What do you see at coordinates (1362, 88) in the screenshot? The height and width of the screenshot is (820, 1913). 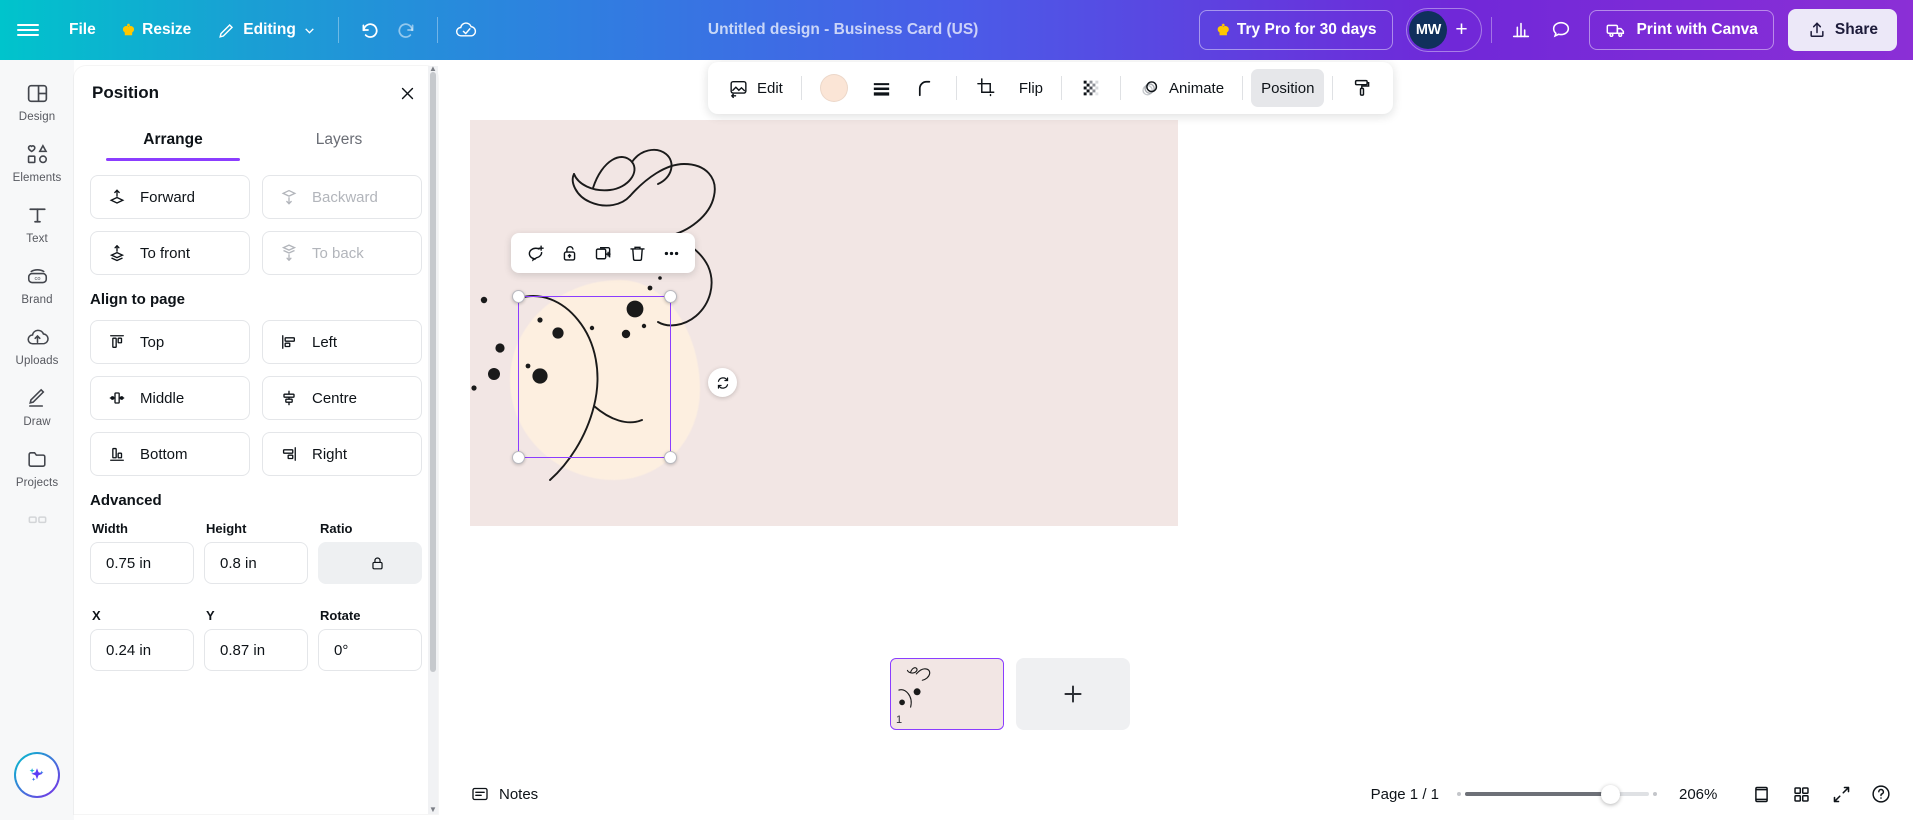 I see `paint-roller-button` at bounding box center [1362, 88].